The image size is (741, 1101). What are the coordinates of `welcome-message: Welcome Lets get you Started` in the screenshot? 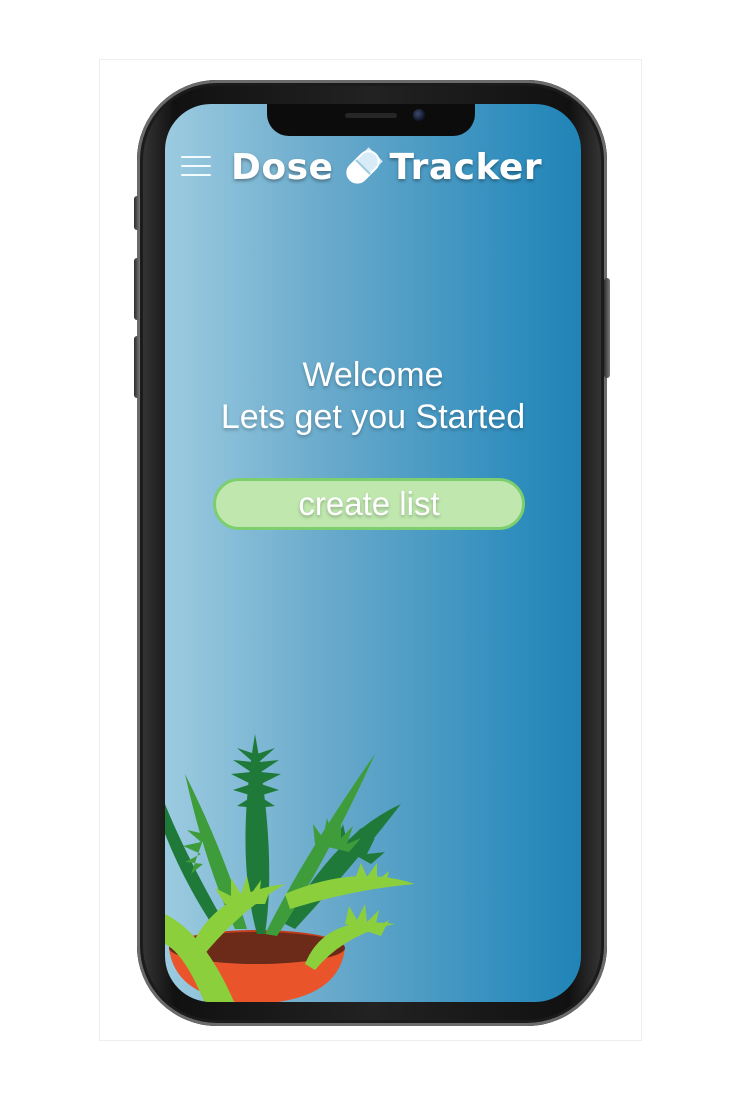 It's located at (373, 396).